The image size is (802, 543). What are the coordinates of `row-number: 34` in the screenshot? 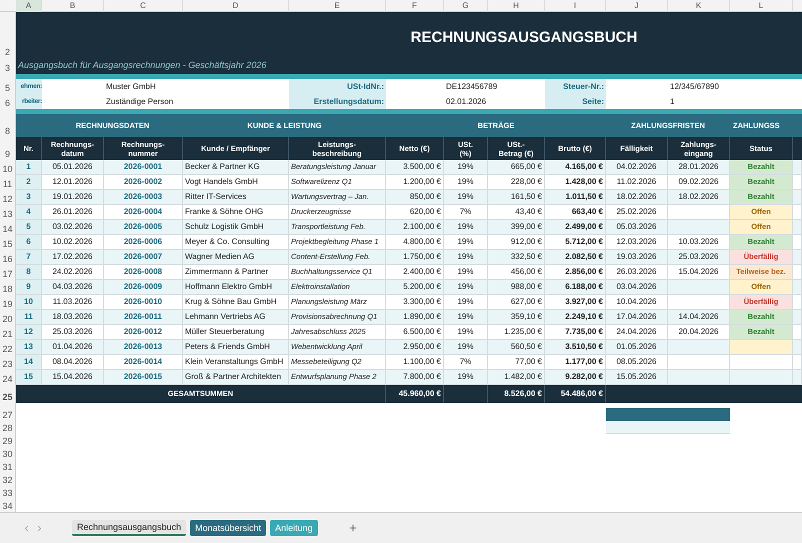 It's located at (7, 506).